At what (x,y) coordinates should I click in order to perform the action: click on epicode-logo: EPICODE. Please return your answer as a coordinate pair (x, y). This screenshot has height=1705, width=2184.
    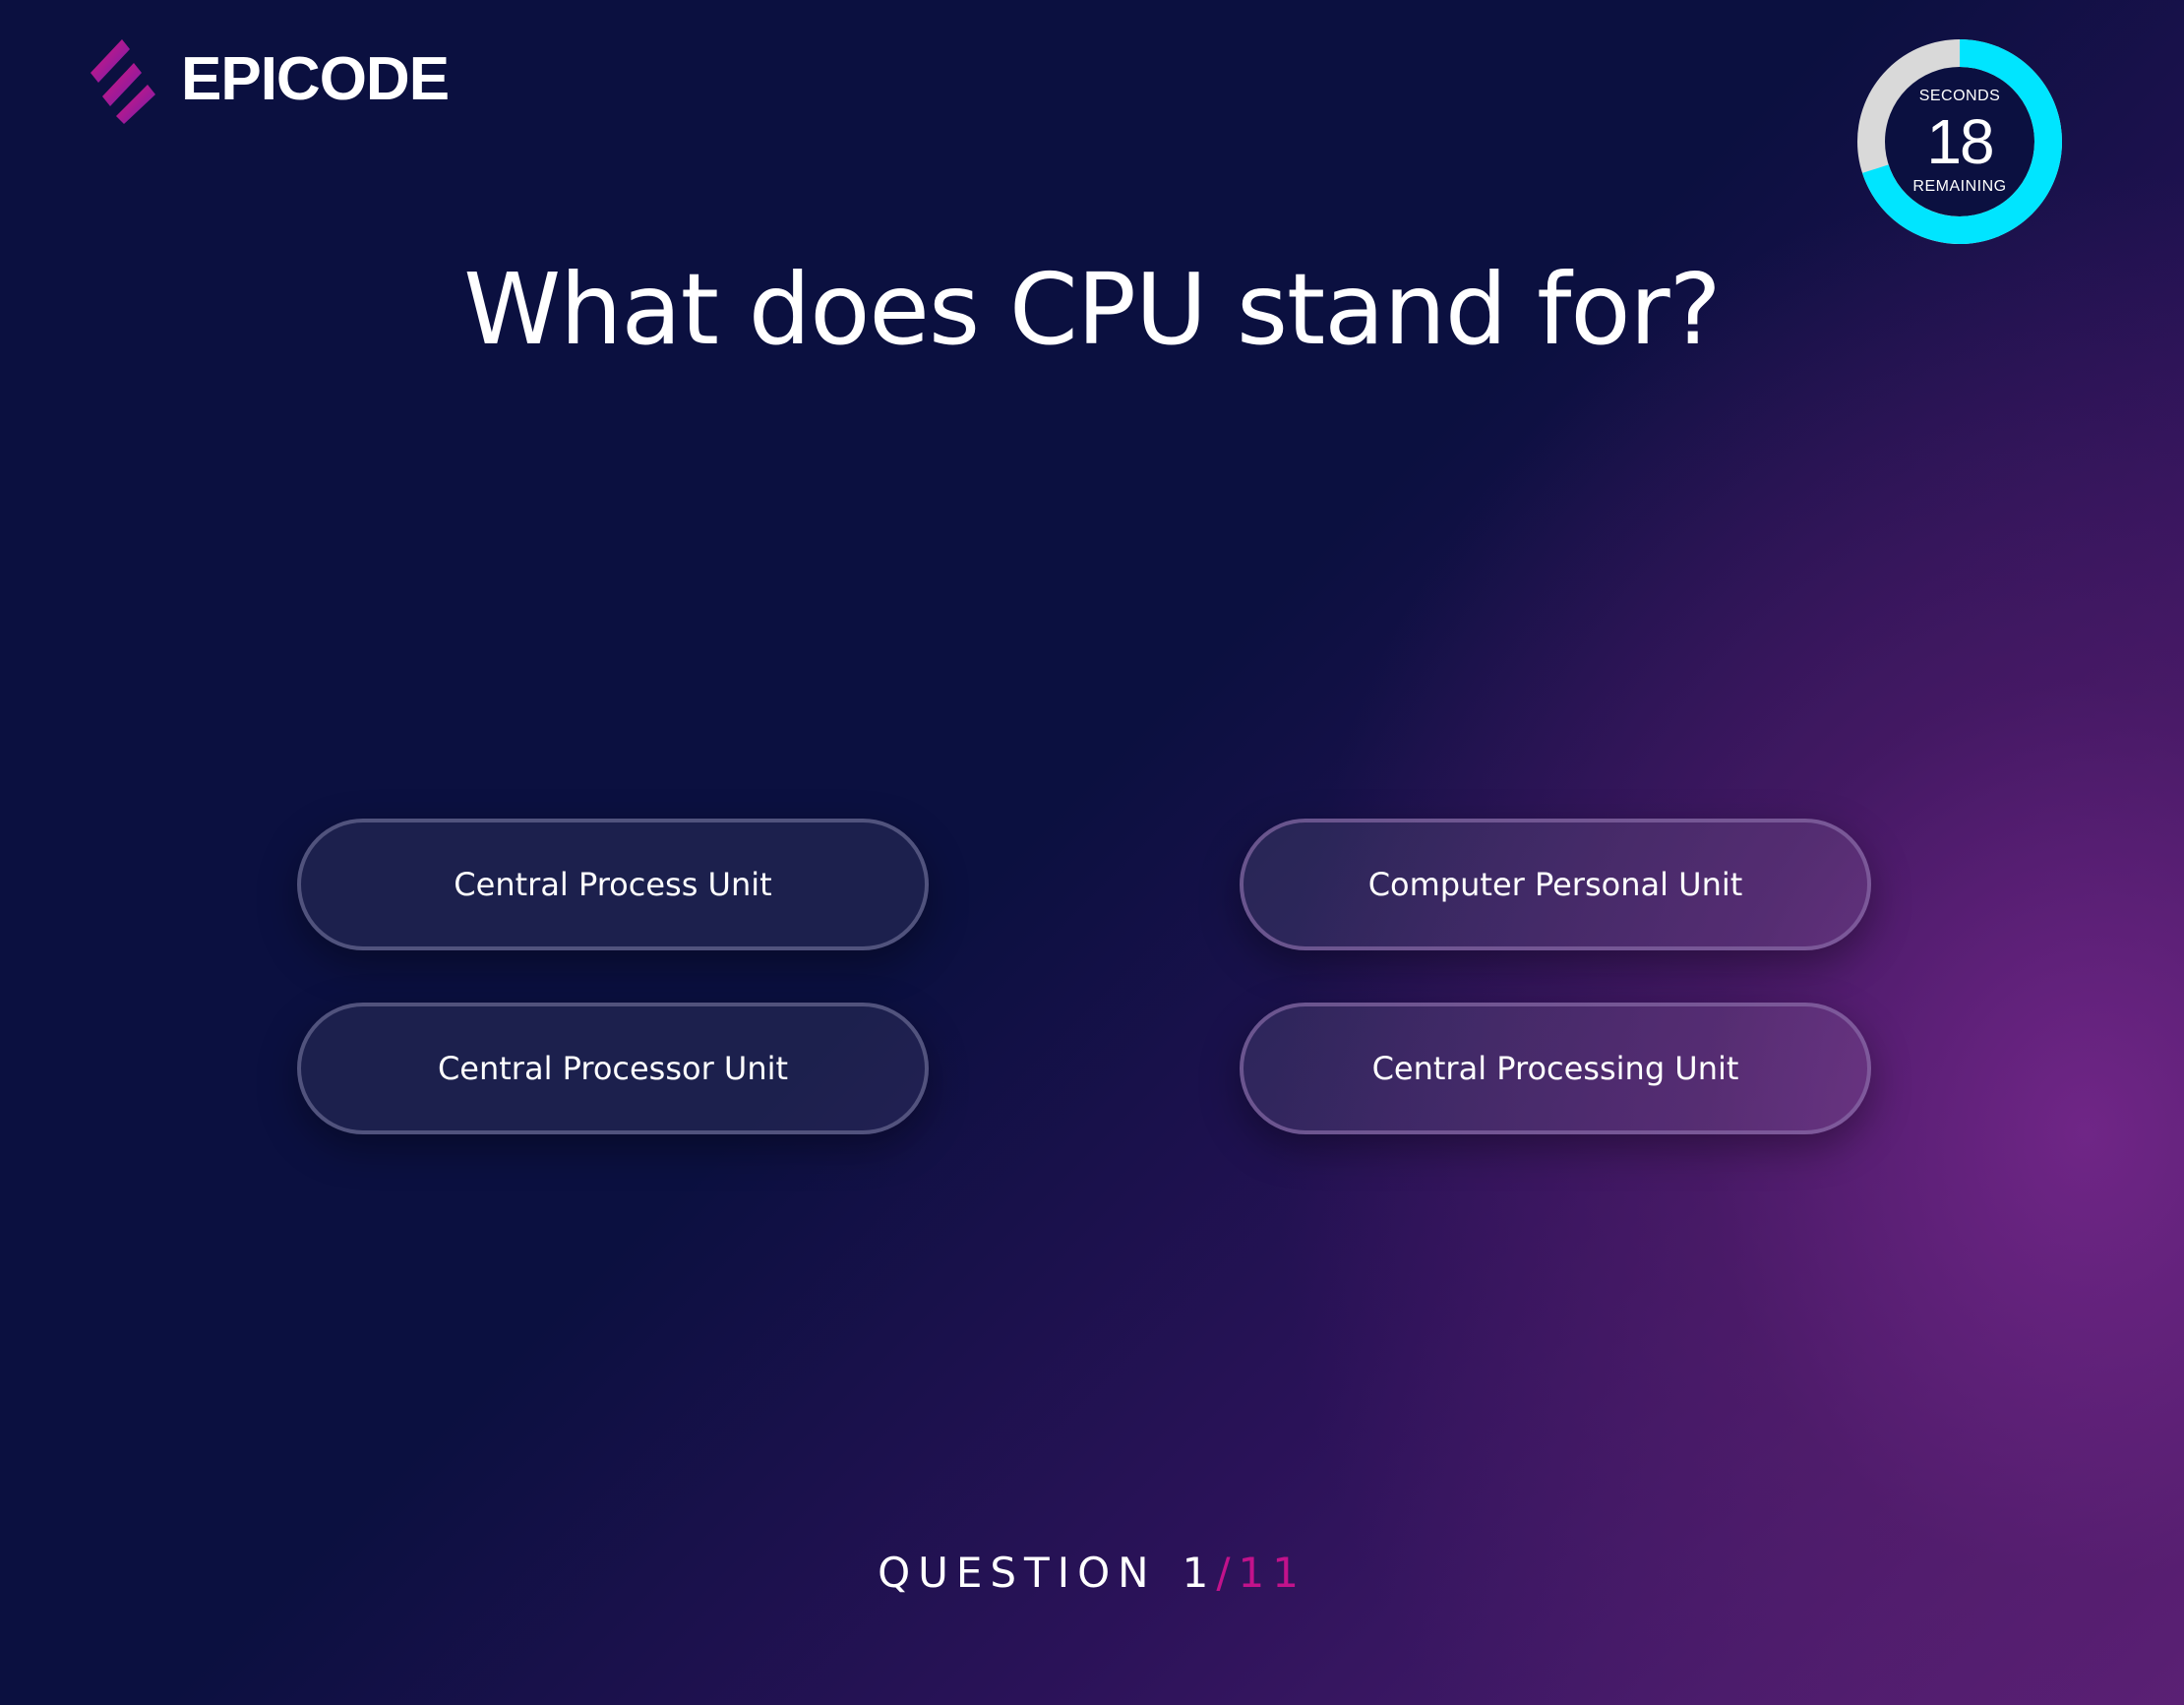
    Looking at the image, I should click on (270, 79).